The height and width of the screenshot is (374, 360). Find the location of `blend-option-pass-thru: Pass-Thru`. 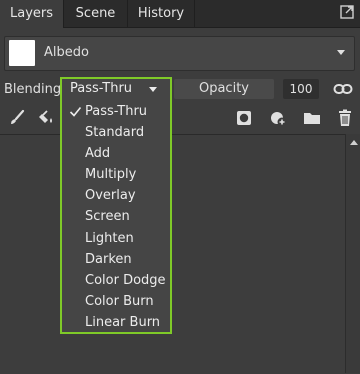

blend-option-pass-thru: Pass-Thru is located at coordinates (116, 112).